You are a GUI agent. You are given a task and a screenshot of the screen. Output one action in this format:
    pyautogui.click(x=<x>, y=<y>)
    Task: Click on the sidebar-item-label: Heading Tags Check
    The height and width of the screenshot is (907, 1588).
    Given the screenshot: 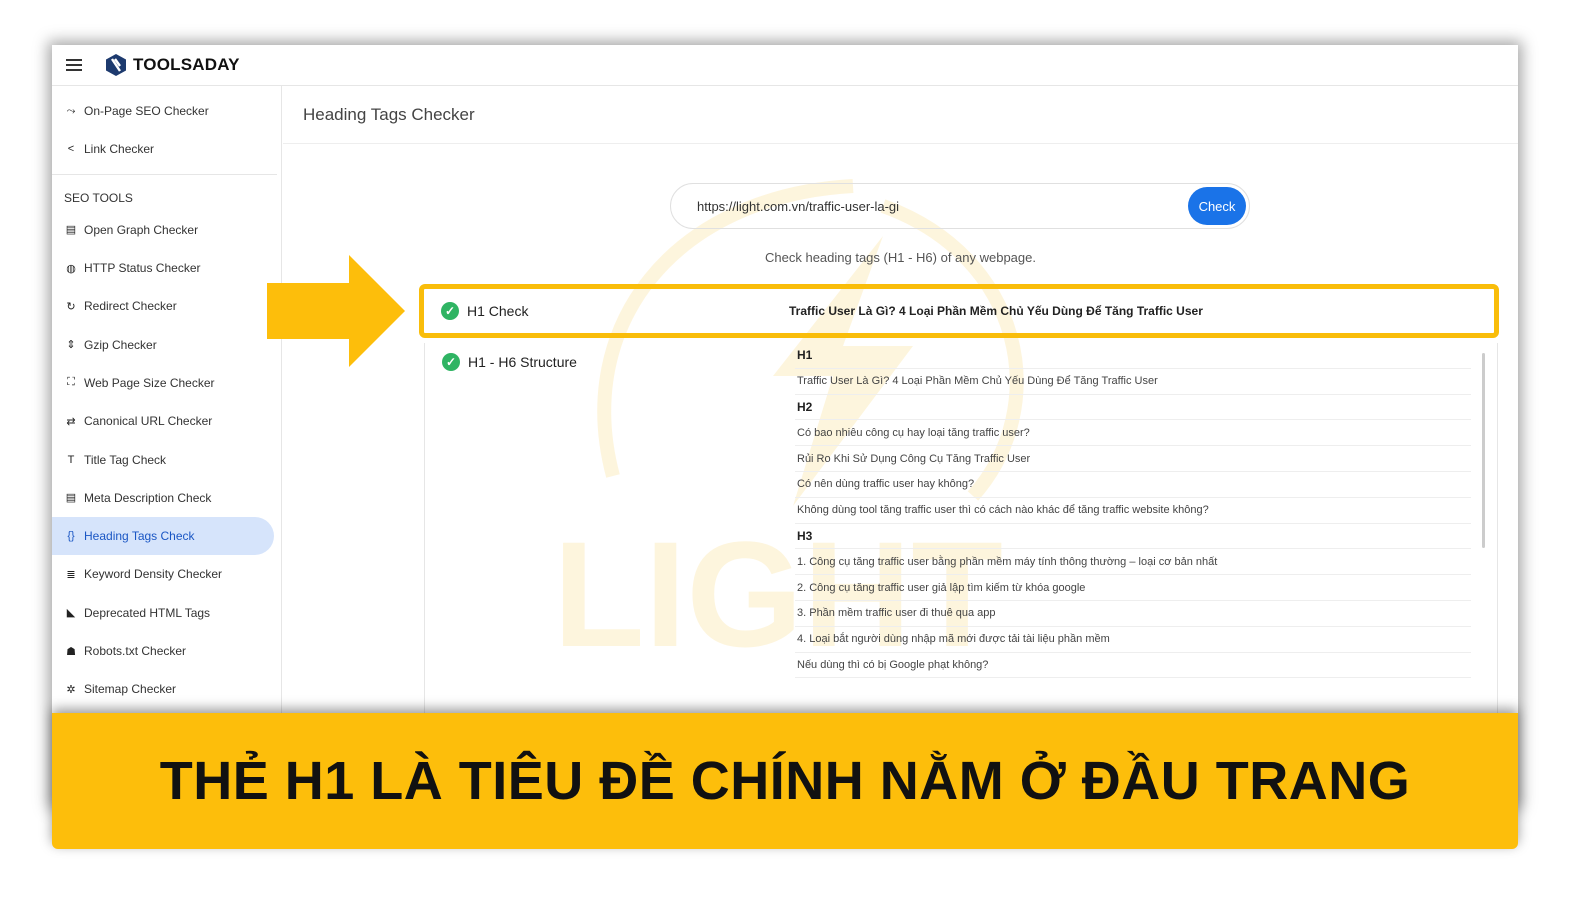 What is the action you would take?
    pyautogui.click(x=139, y=536)
    